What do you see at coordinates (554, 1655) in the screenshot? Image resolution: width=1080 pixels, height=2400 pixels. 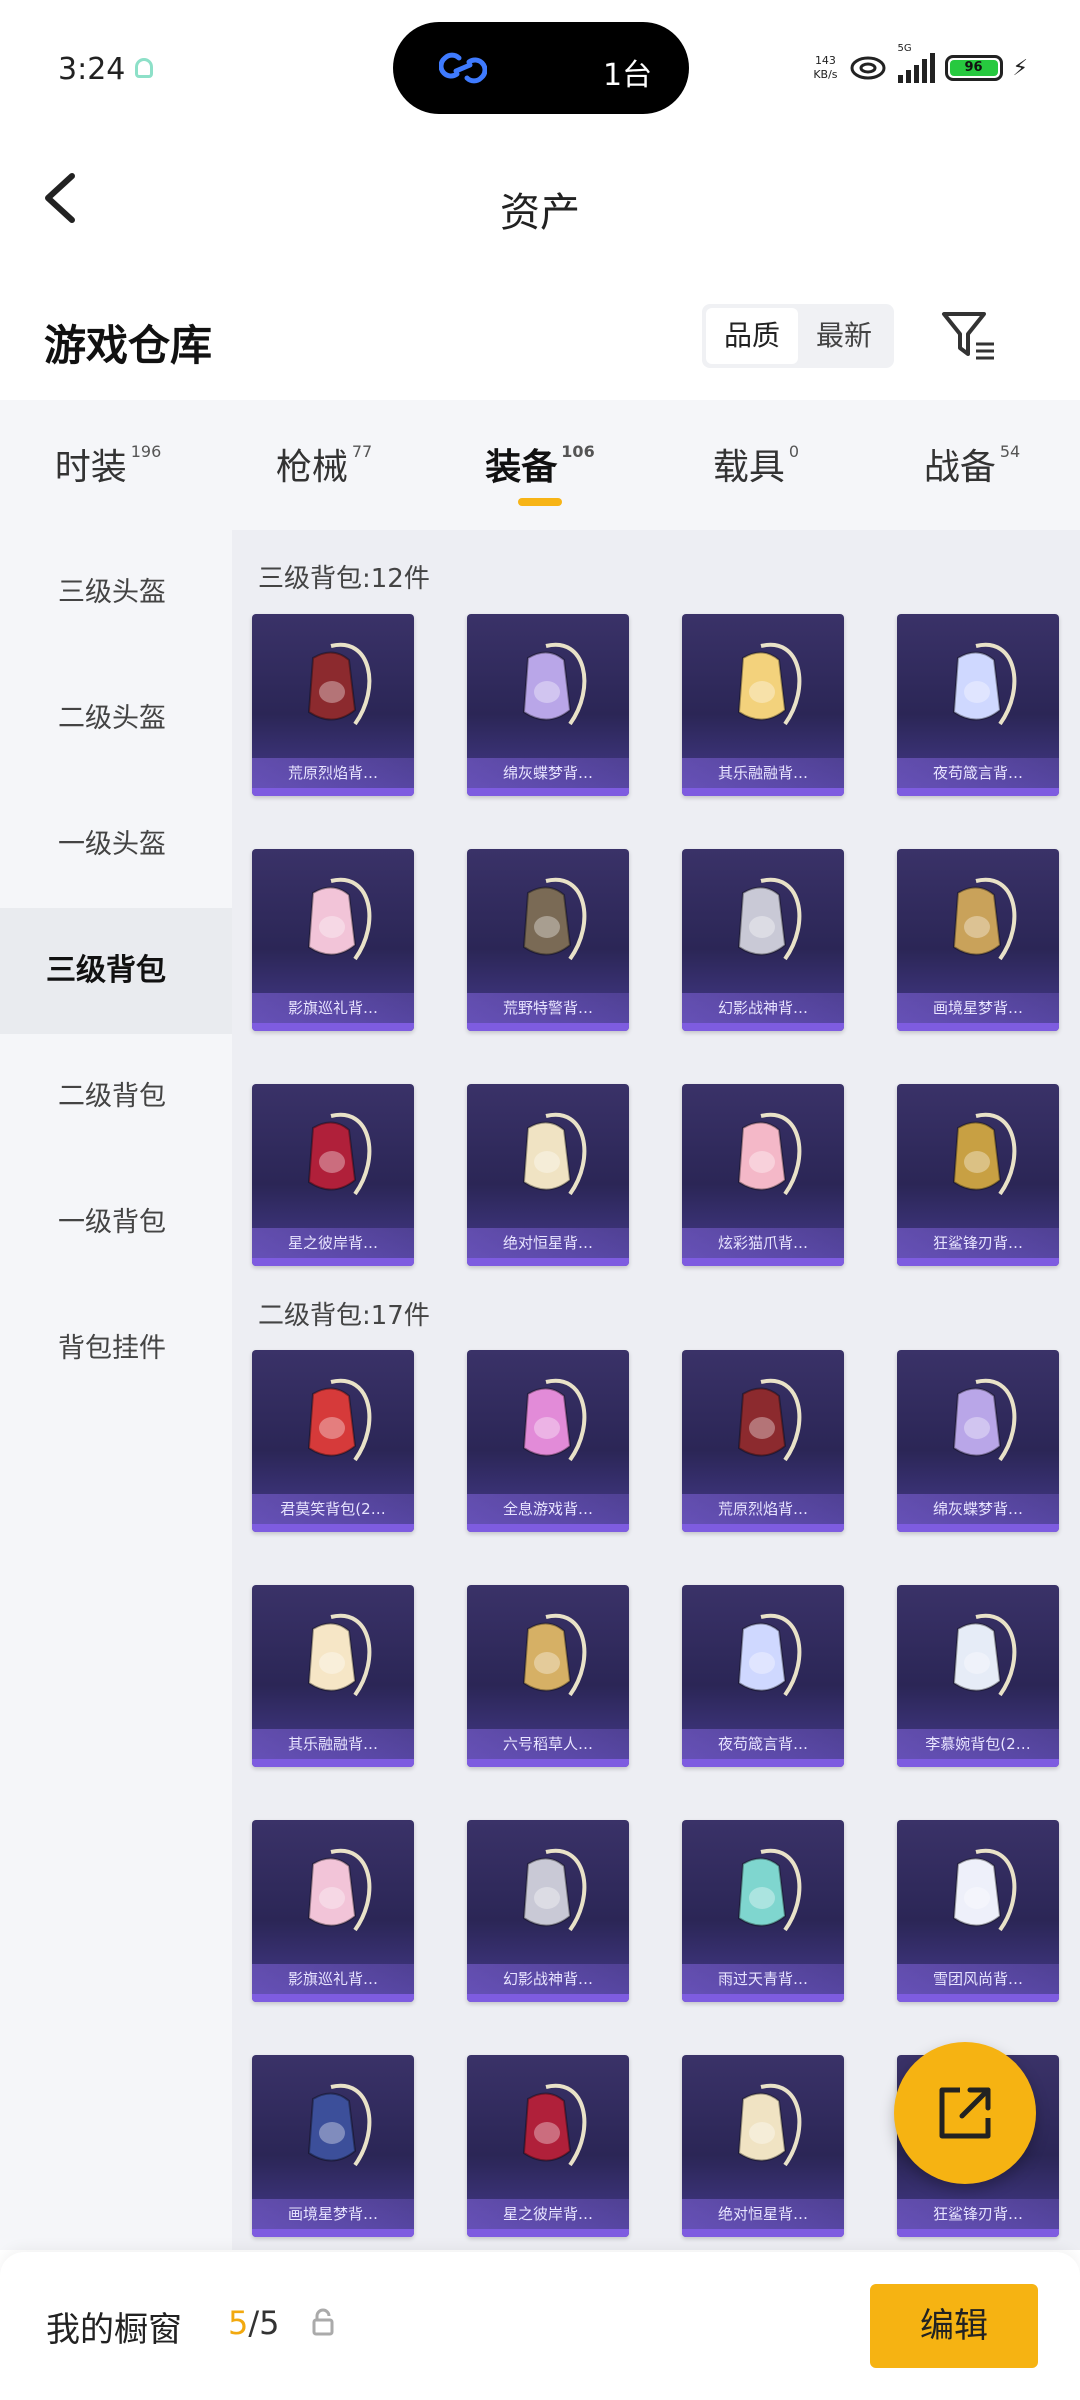 I see `scarecrow-backpack-icon` at bounding box center [554, 1655].